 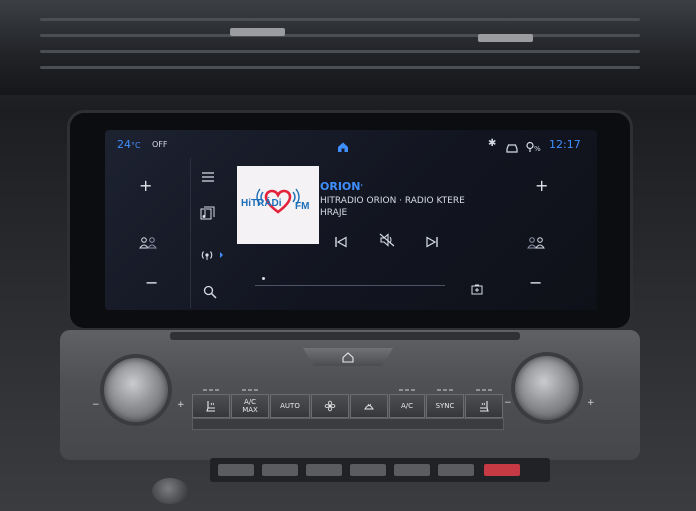 What do you see at coordinates (345, 336) in the screenshot?
I see `screen-ledge` at bounding box center [345, 336].